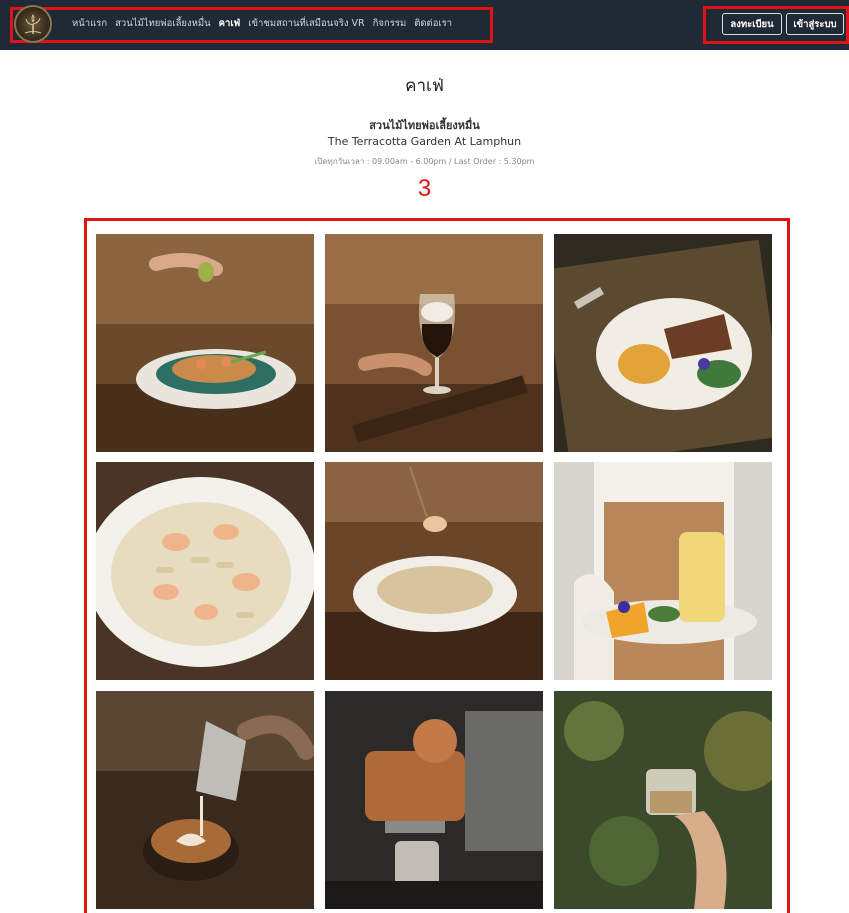 Image resolution: width=849 pixels, height=913 pixels. I want to click on gallery-photo-espresso-machine, so click(434, 800).